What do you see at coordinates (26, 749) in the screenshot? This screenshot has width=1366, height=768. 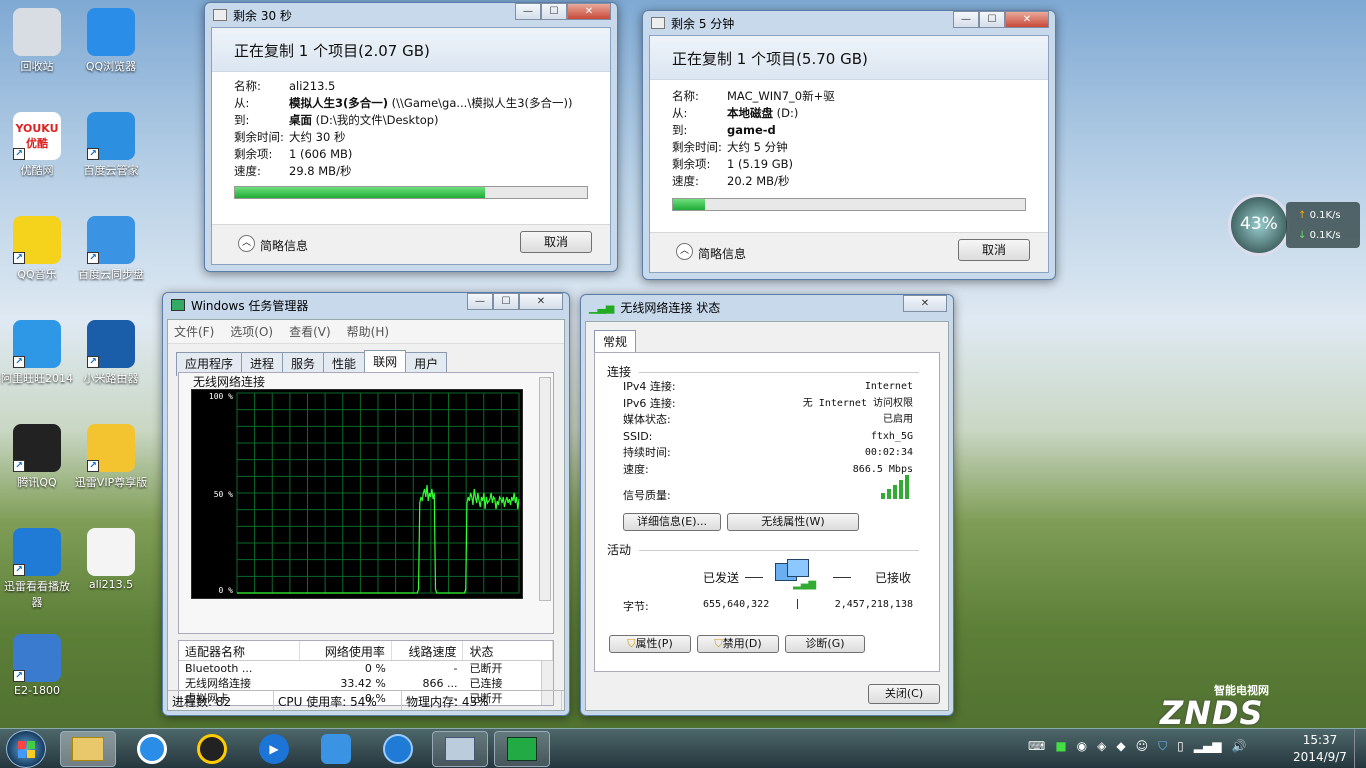 I see `start-button` at bounding box center [26, 749].